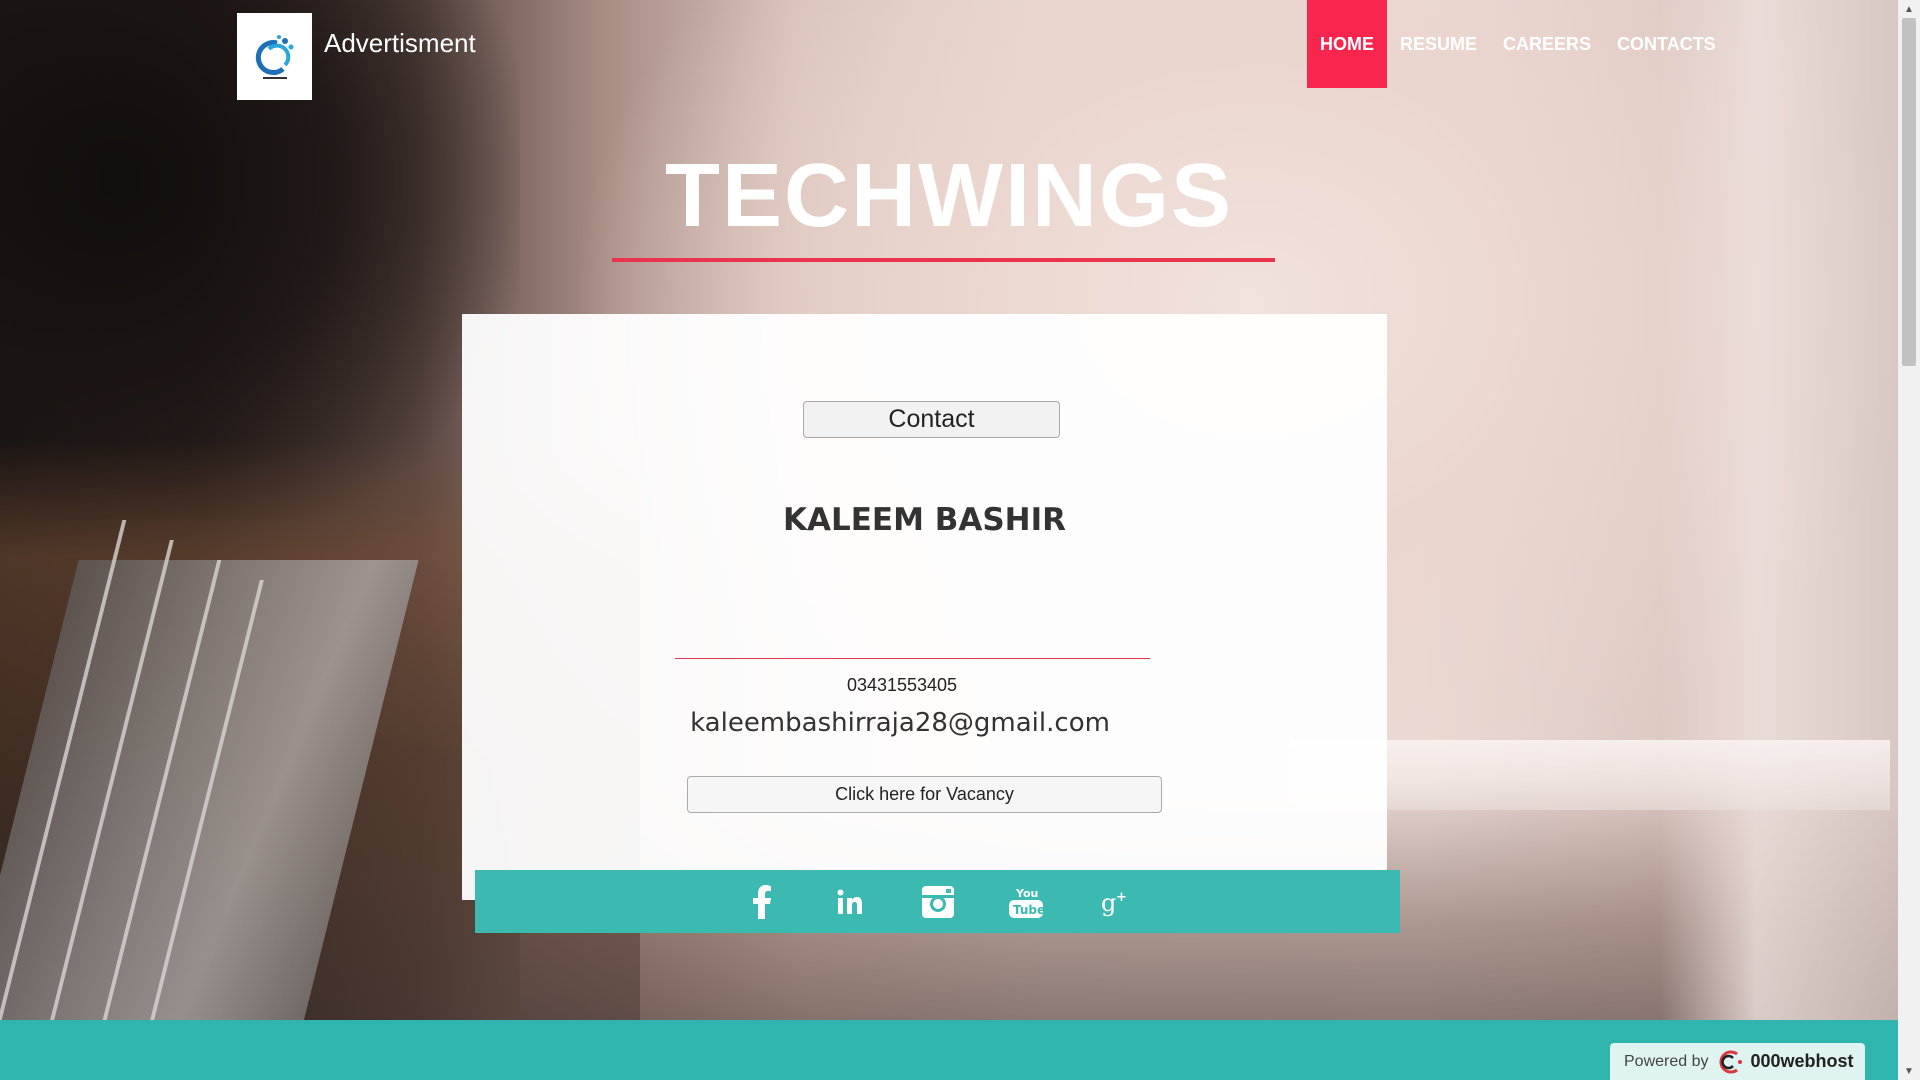 The image size is (1920, 1080). I want to click on logo-icon, so click(274, 56).